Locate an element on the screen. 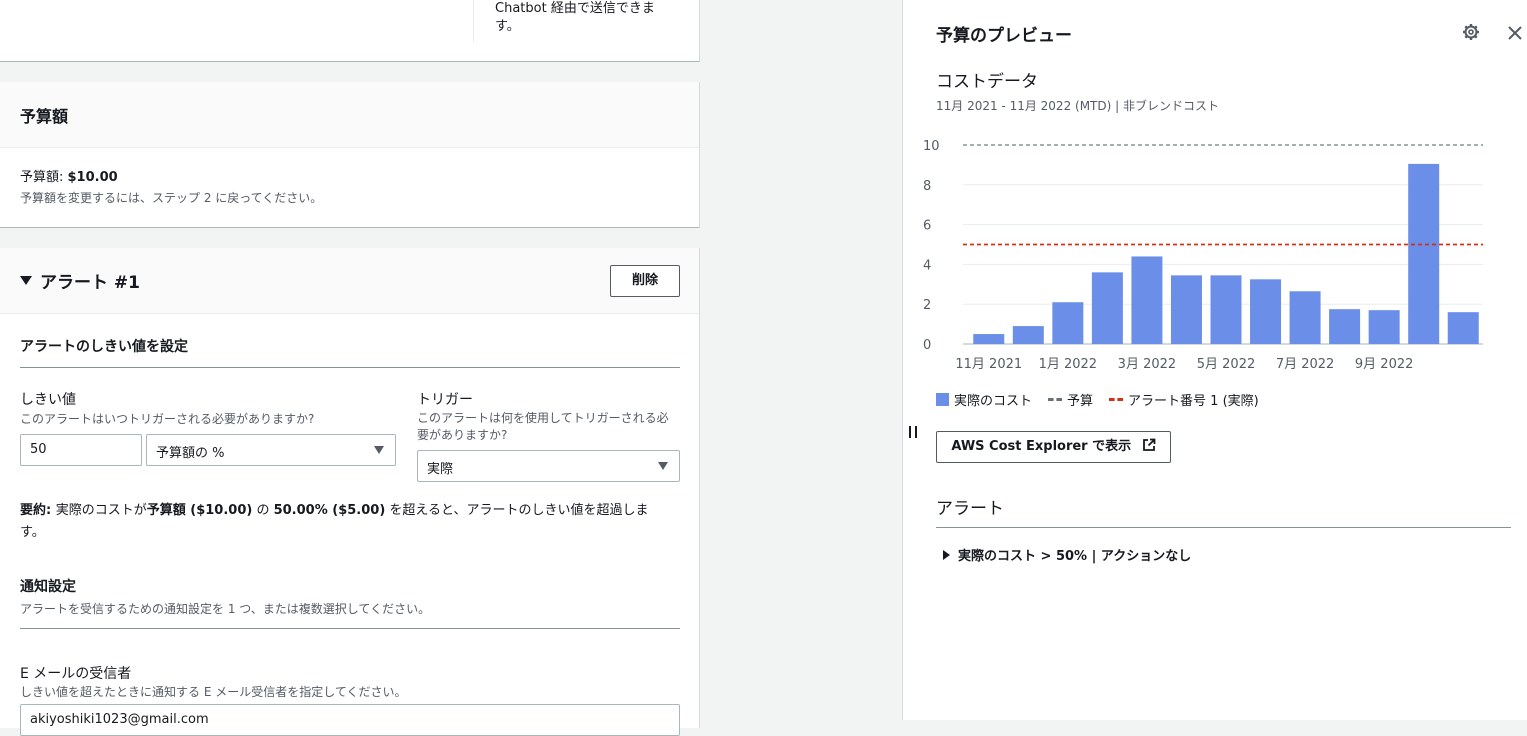 The width and height of the screenshot is (1527, 736). threshold-label: しきい値 is located at coordinates (48, 400).